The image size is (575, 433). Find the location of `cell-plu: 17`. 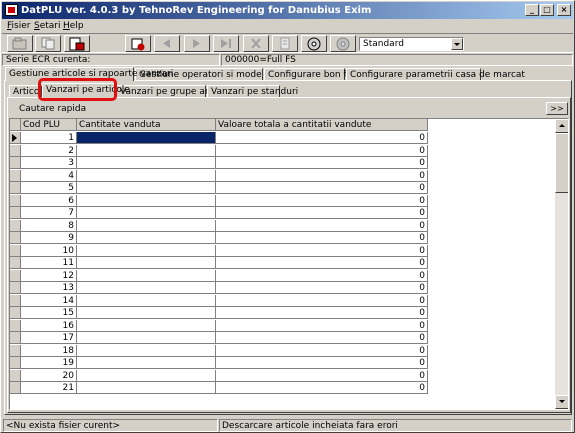

cell-plu: 17 is located at coordinates (49, 338).